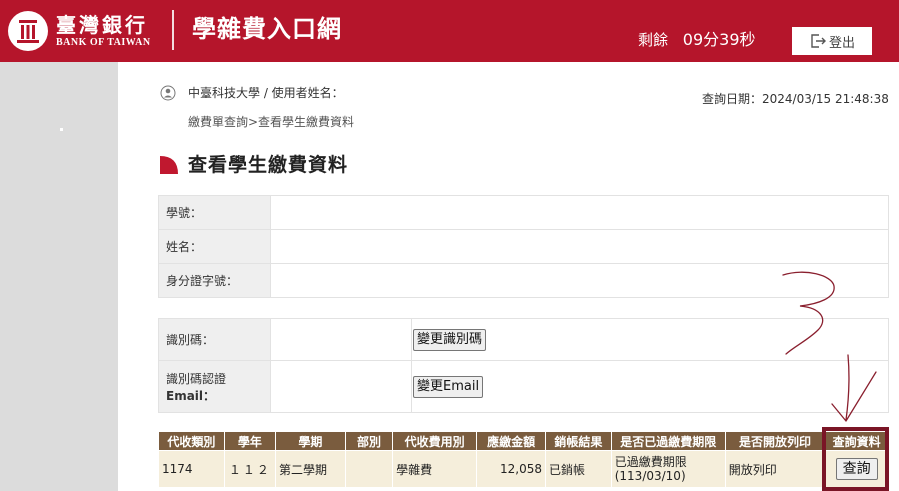 The height and width of the screenshot is (491, 899). Describe the element at coordinates (650, 476) in the screenshot. I see `deadline-date: (113/03/10)` at that location.